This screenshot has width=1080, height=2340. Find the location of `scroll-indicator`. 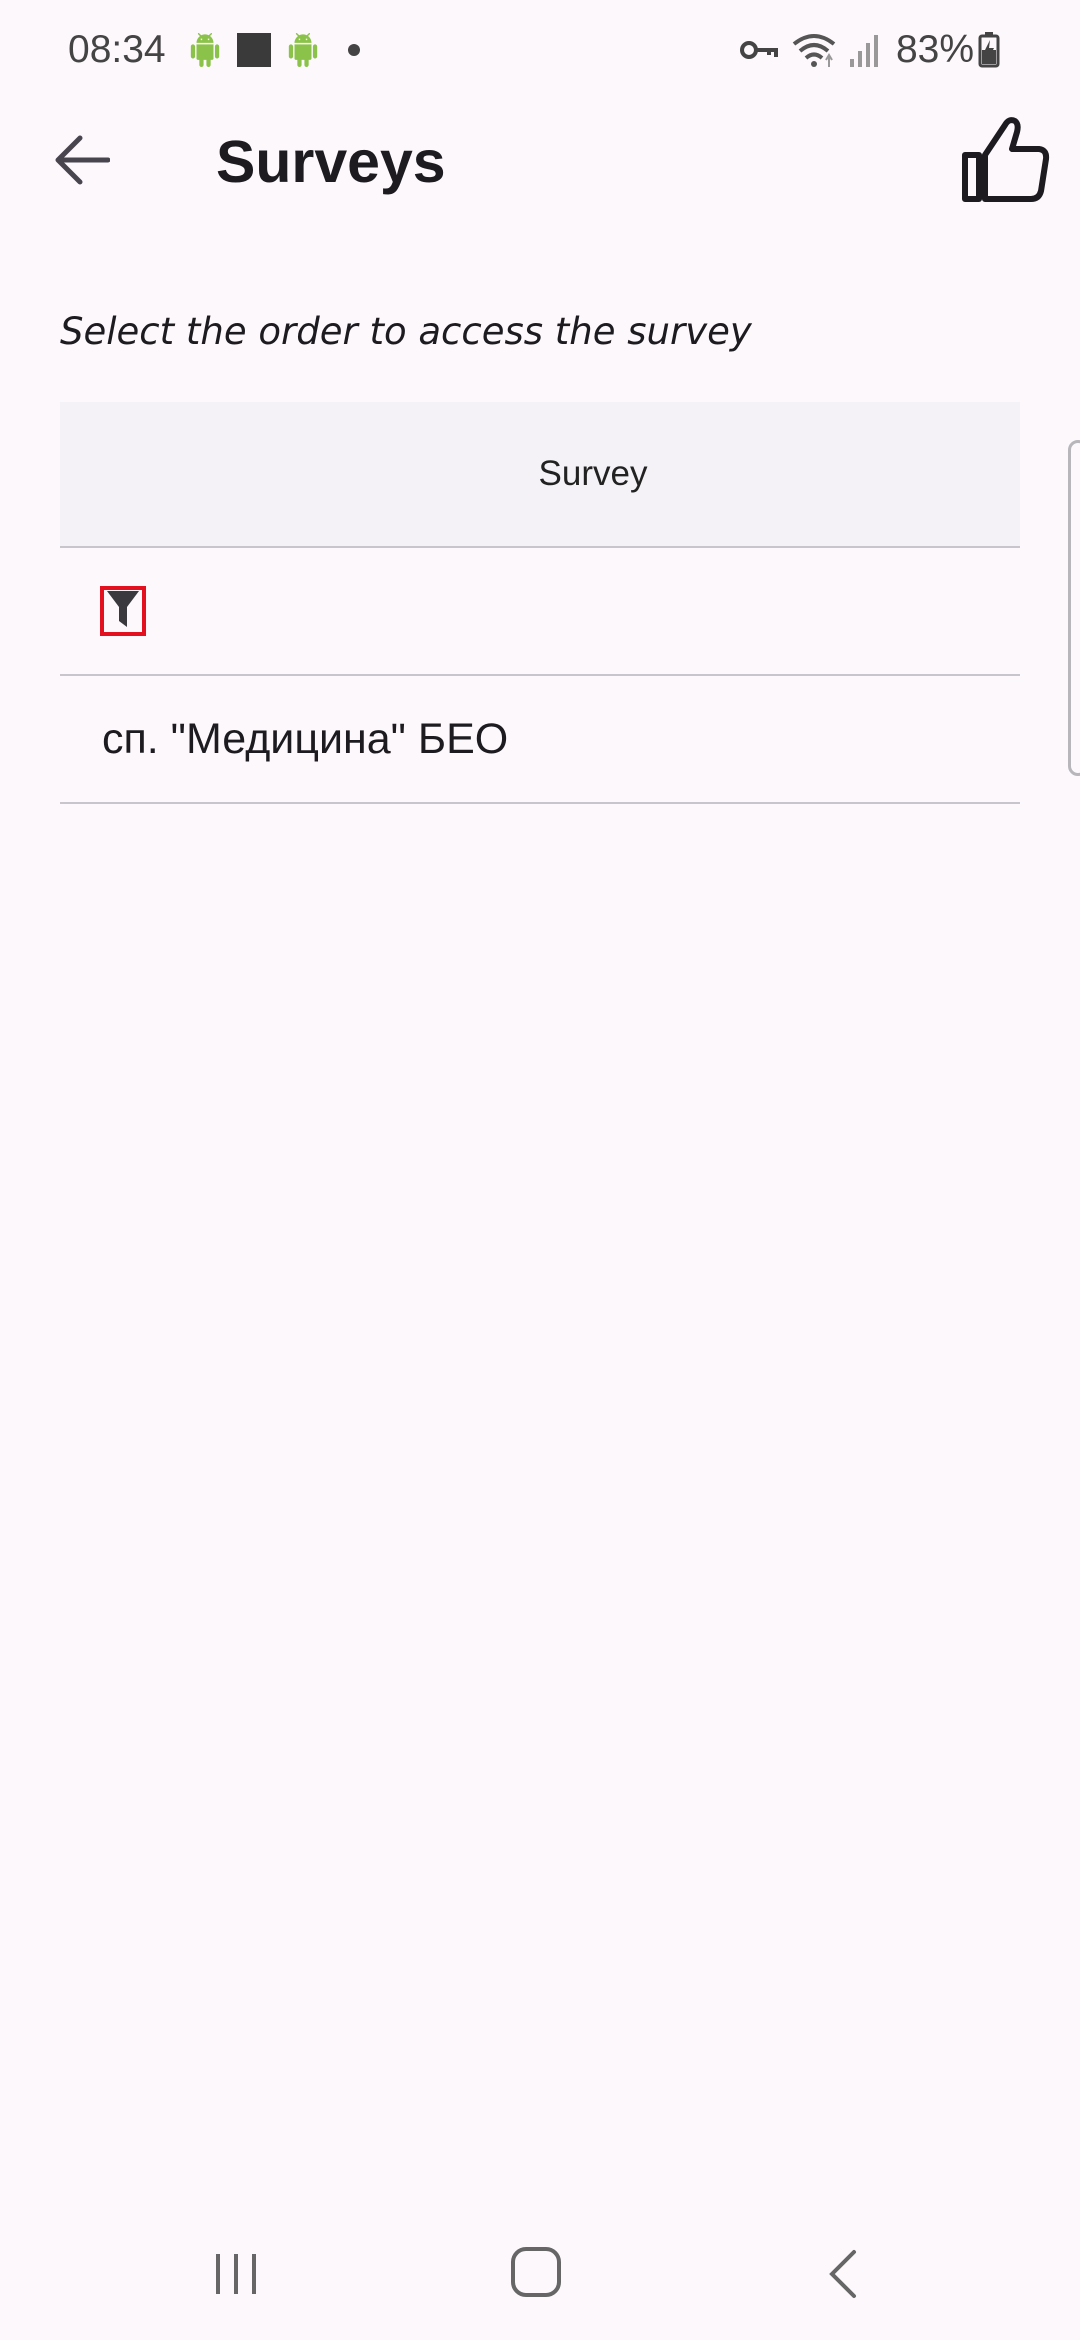

scroll-indicator is located at coordinates (1074, 608).